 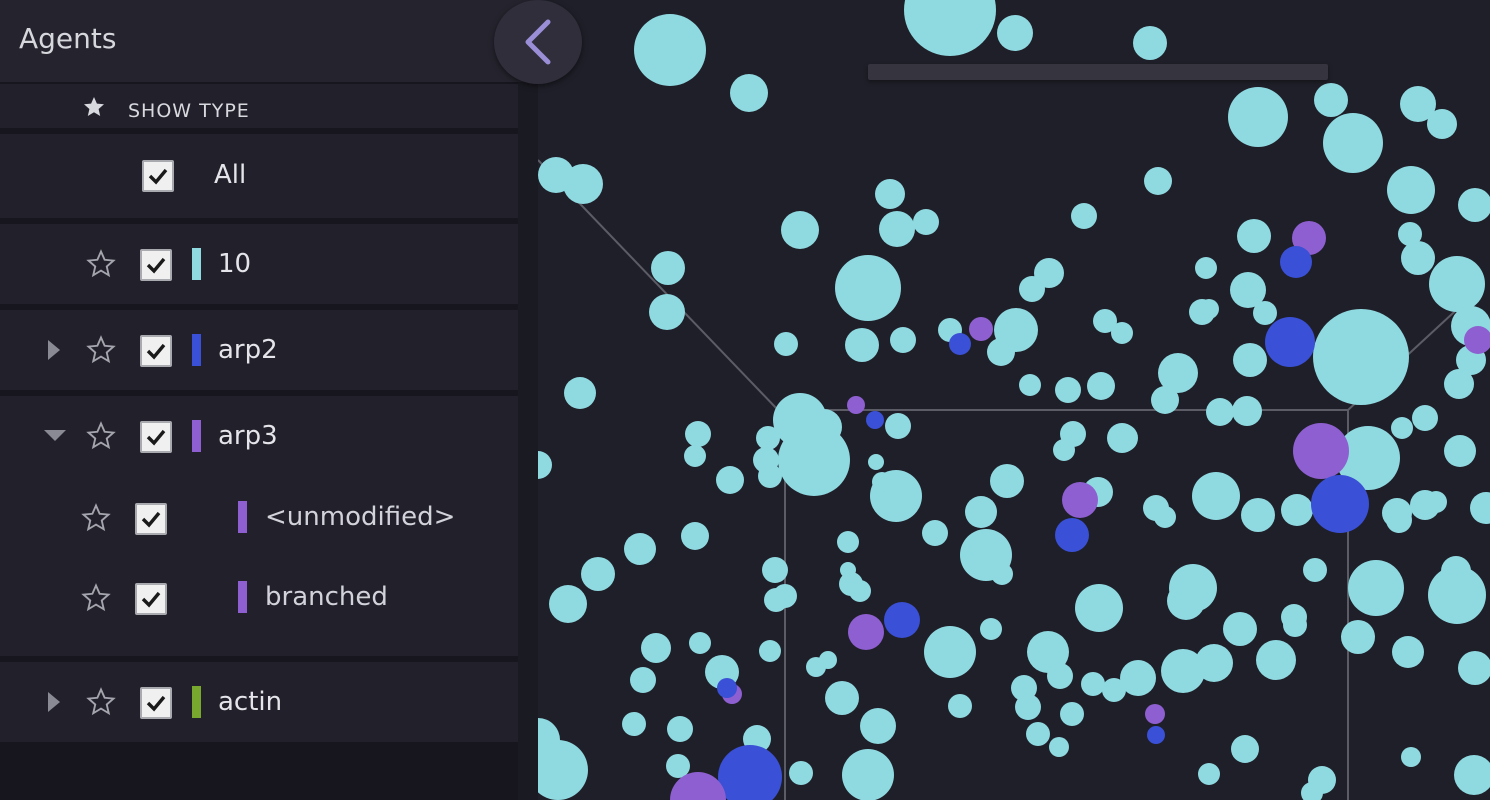 I want to click on panel-header: Agents, so click(x=269, y=41).